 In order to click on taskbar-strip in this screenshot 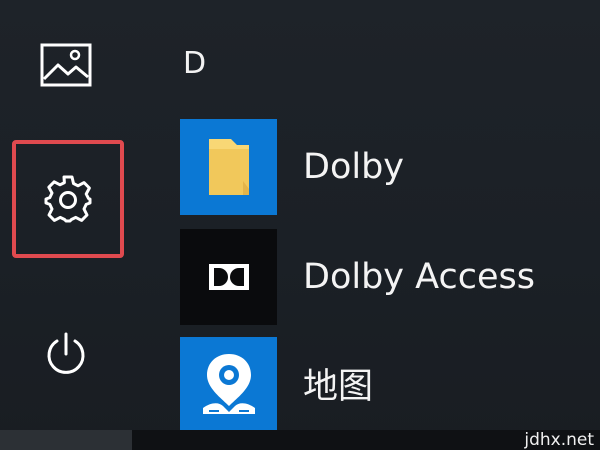, I will do `click(300, 440)`.